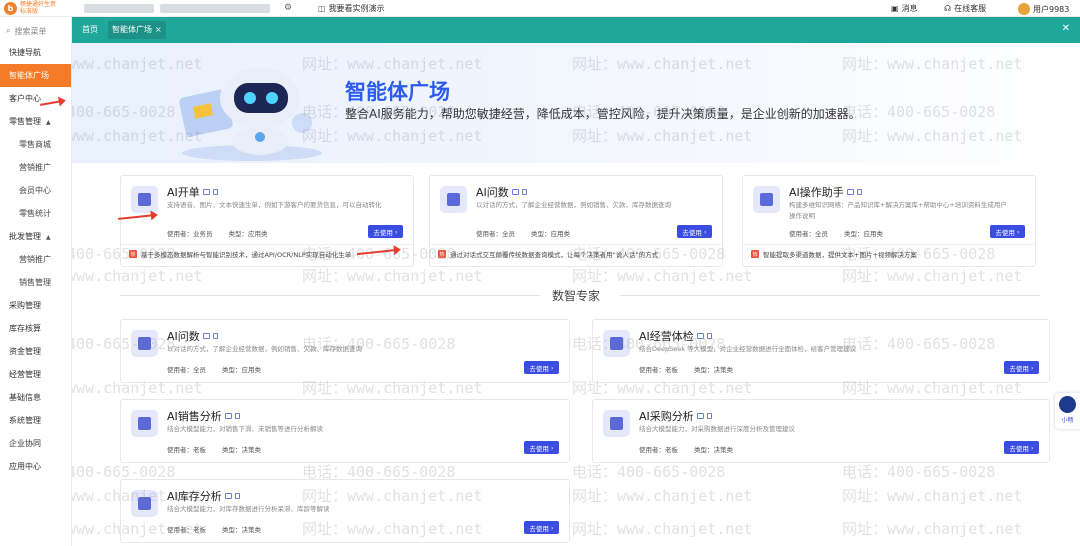 This screenshot has width=1080, height=546. What do you see at coordinates (38, 4) in the screenshot?
I see `logo-name: 畅捷通好生意` at bounding box center [38, 4].